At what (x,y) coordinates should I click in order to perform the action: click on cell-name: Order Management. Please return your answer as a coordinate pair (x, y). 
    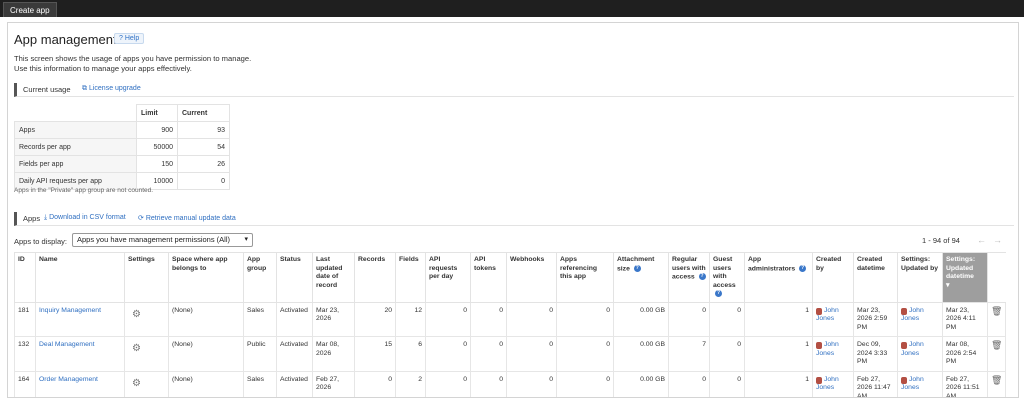
    Looking at the image, I should click on (80, 383).